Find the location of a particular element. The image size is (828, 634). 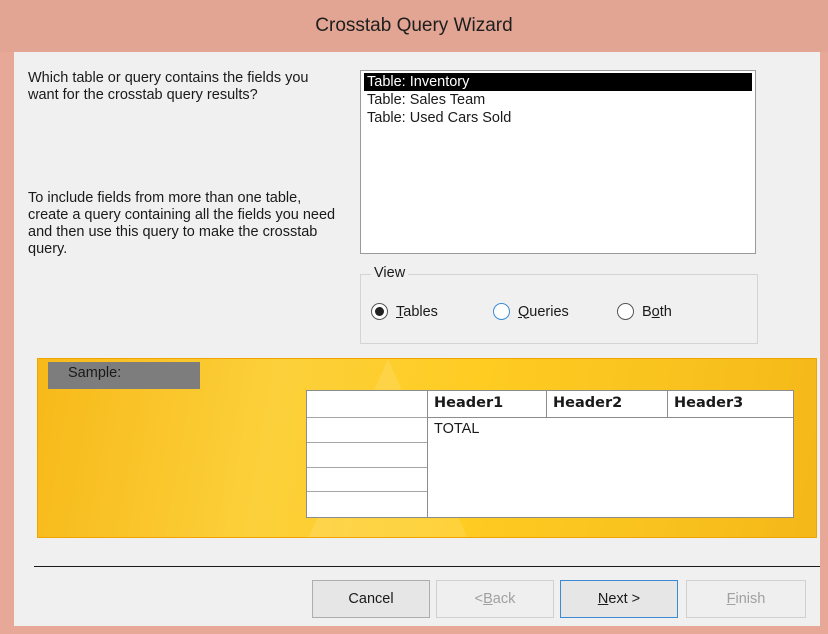

row-header-column is located at coordinates (367, 454).